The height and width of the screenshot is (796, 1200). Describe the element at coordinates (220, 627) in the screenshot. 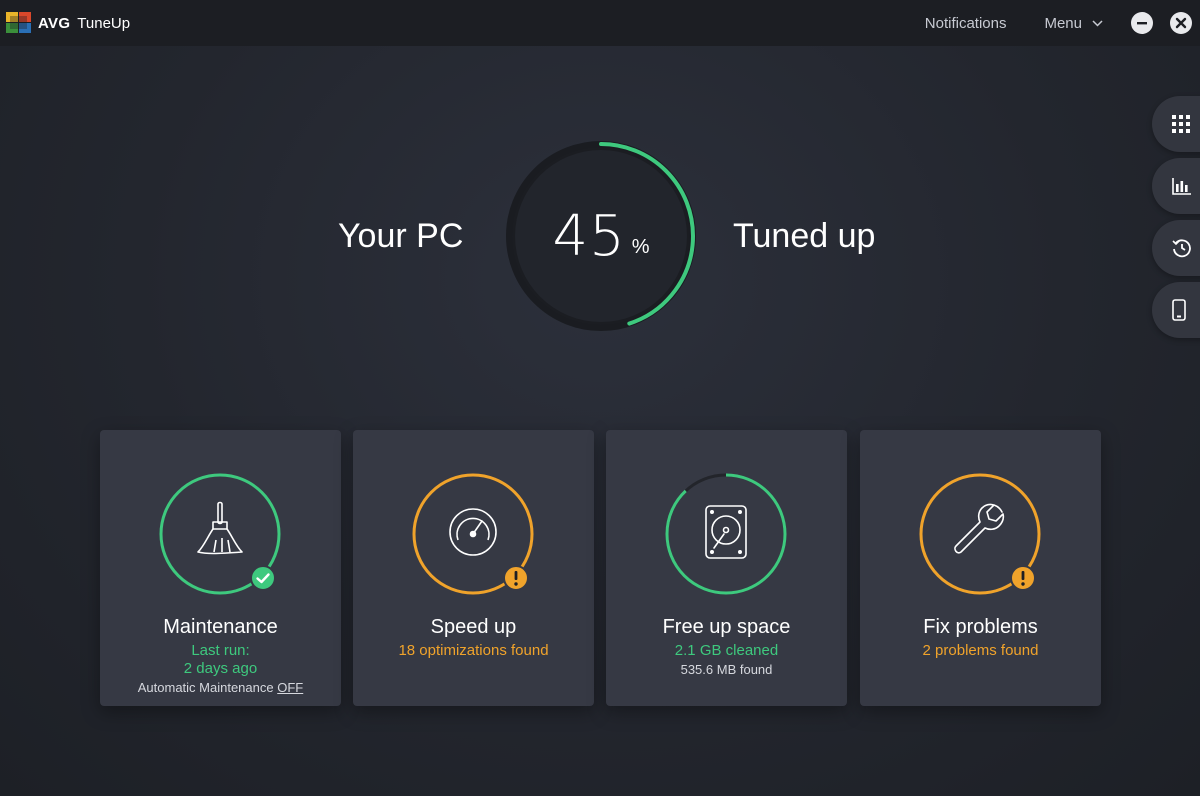

I see `card-title: Maintenance` at that location.